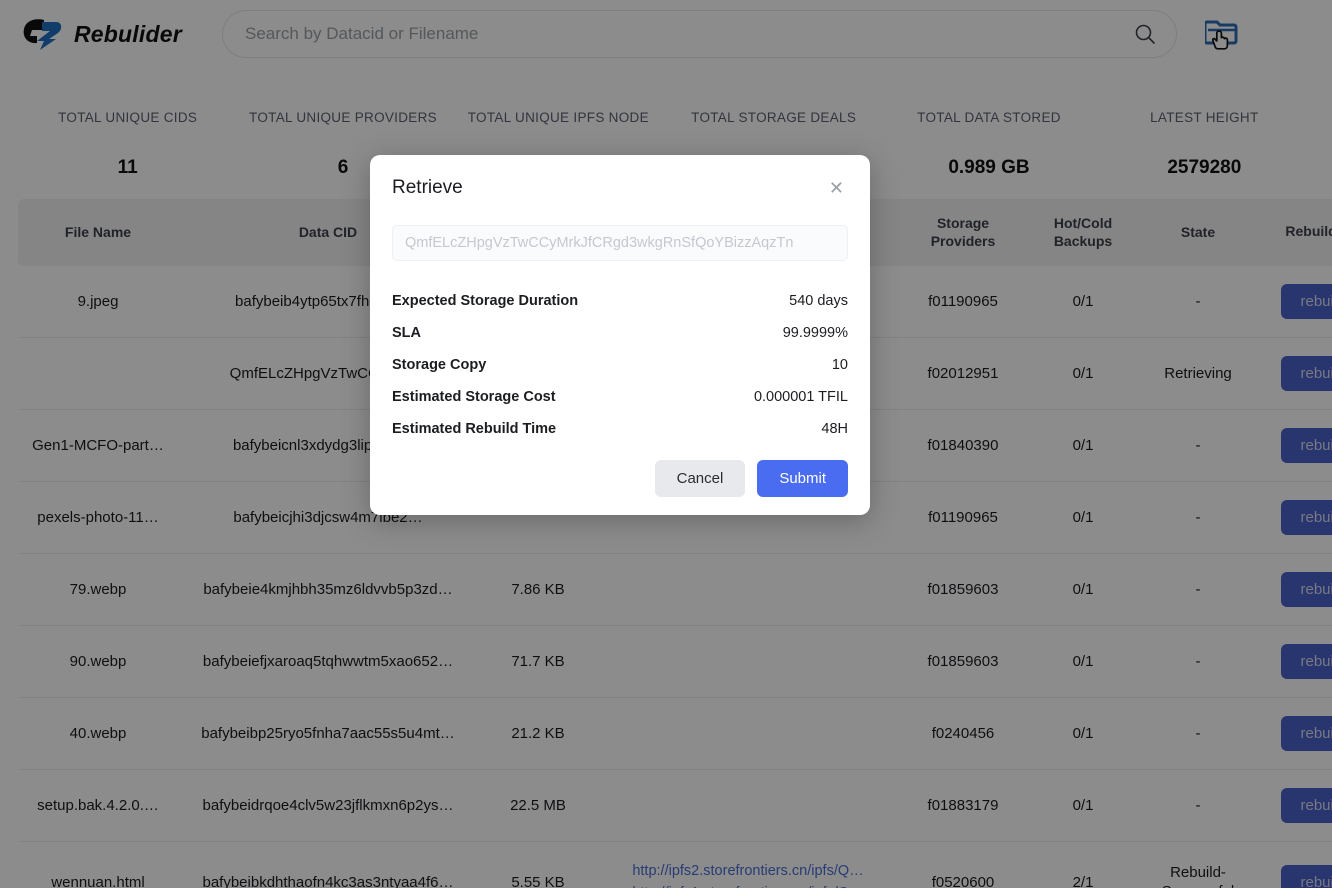 The width and height of the screenshot is (1332, 888). Describe the element at coordinates (836, 188) in the screenshot. I see `close-icon: ✕` at that location.